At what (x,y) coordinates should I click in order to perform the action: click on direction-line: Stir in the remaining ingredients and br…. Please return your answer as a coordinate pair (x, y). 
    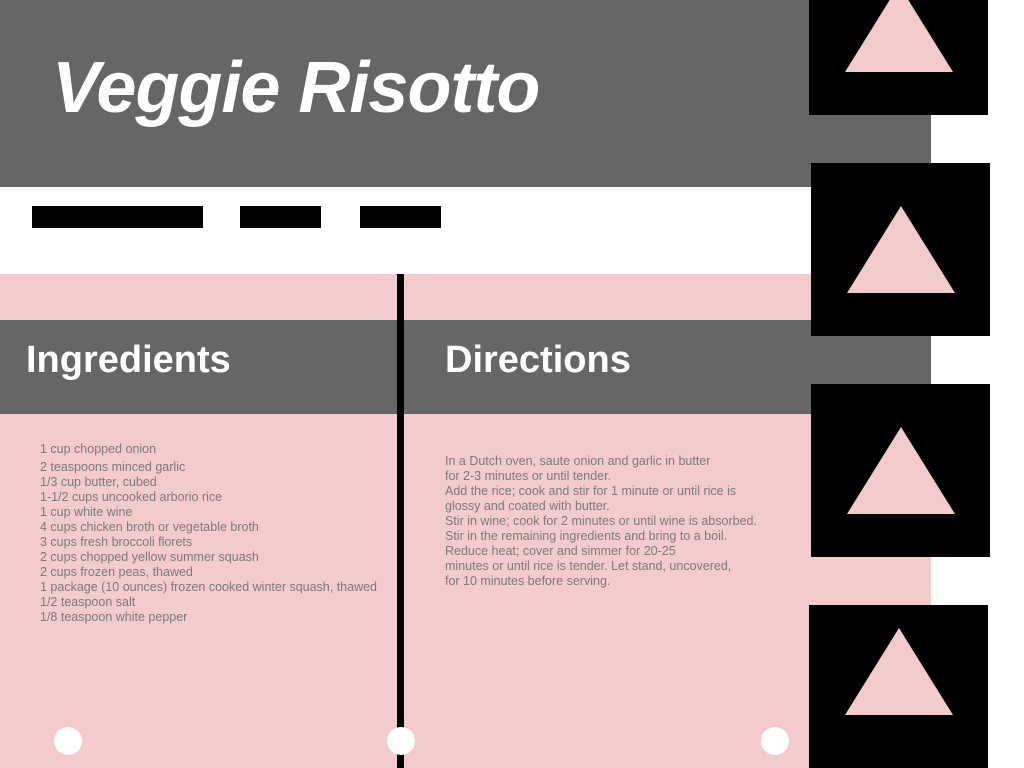
    Looking at the image, I should click on (586, 536).